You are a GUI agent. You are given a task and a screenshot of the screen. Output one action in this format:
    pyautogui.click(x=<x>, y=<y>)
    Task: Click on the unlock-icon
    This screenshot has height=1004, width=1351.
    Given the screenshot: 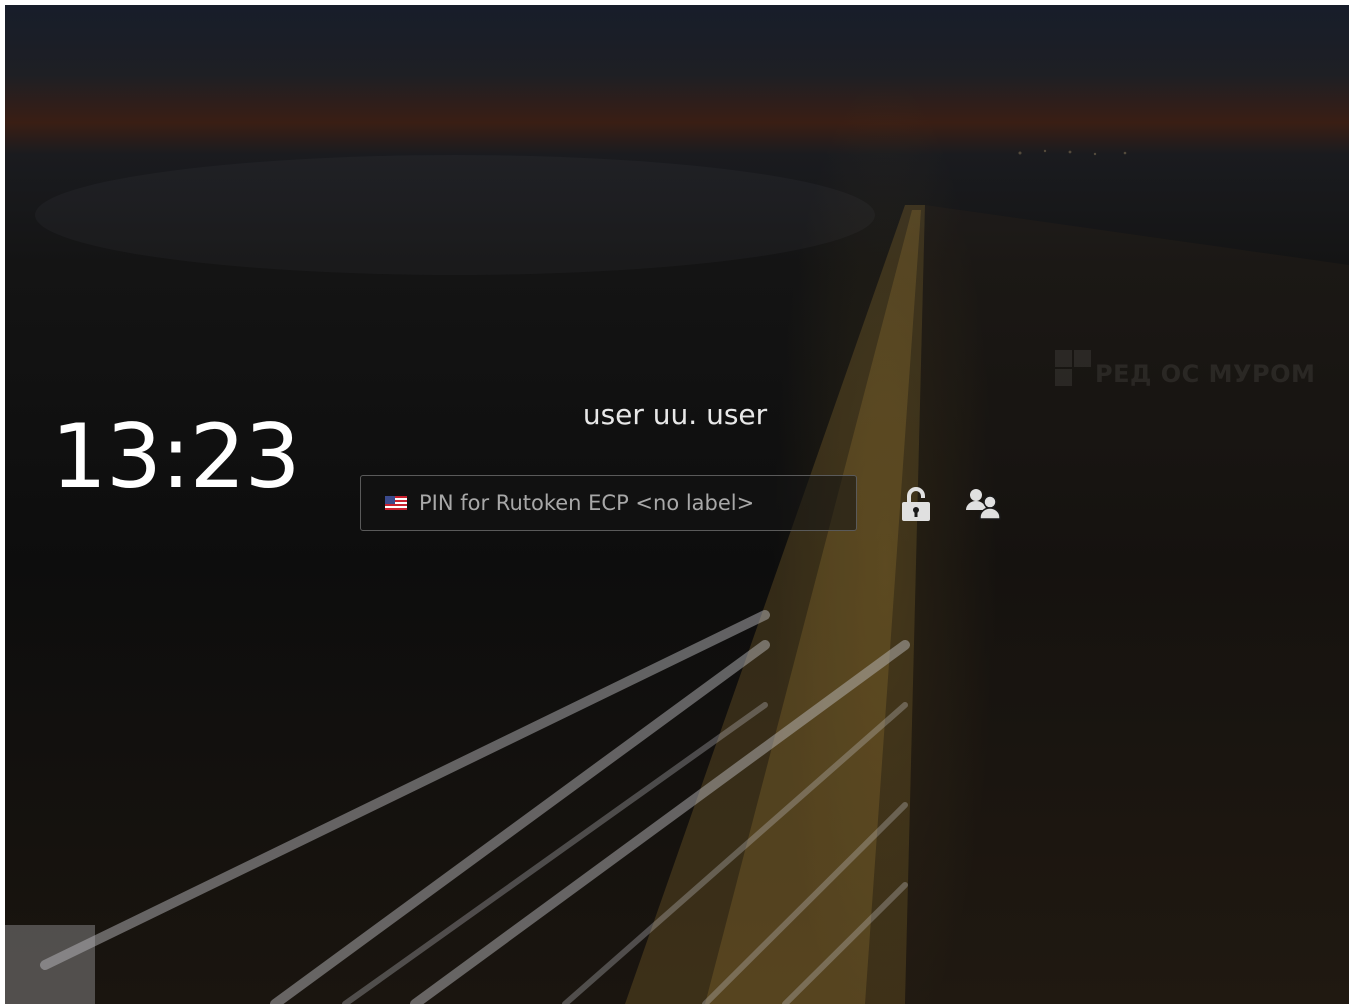 What is the action you would take?
    pyautogui.click(x=916, y=504)
    